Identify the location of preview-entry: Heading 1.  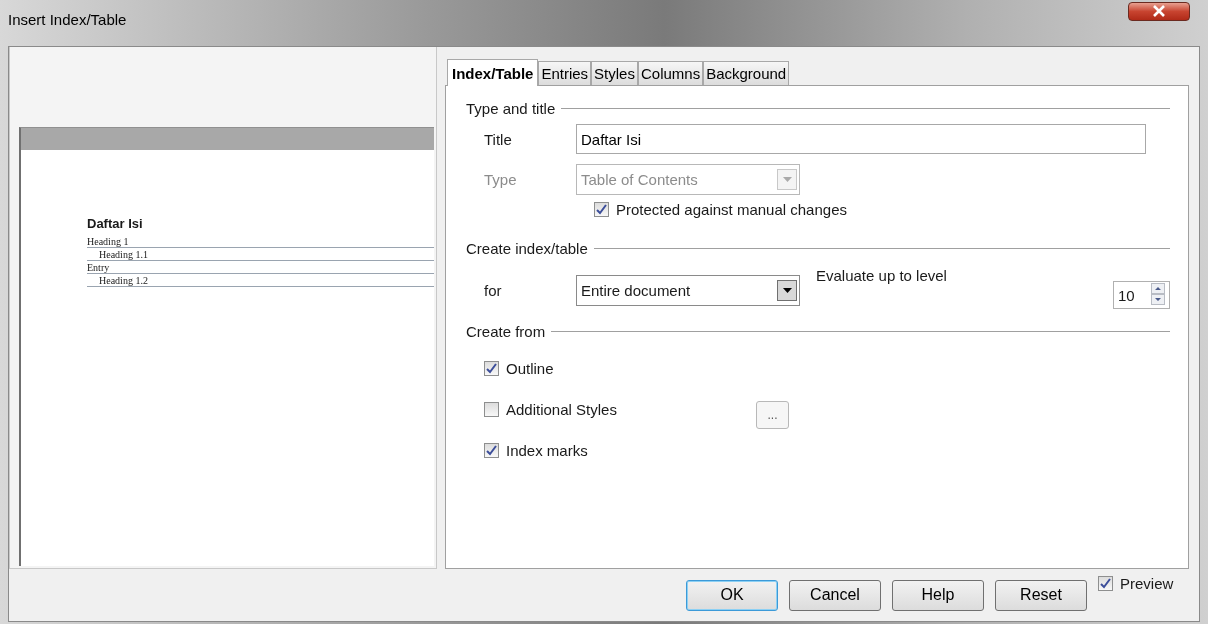
(260, 242).